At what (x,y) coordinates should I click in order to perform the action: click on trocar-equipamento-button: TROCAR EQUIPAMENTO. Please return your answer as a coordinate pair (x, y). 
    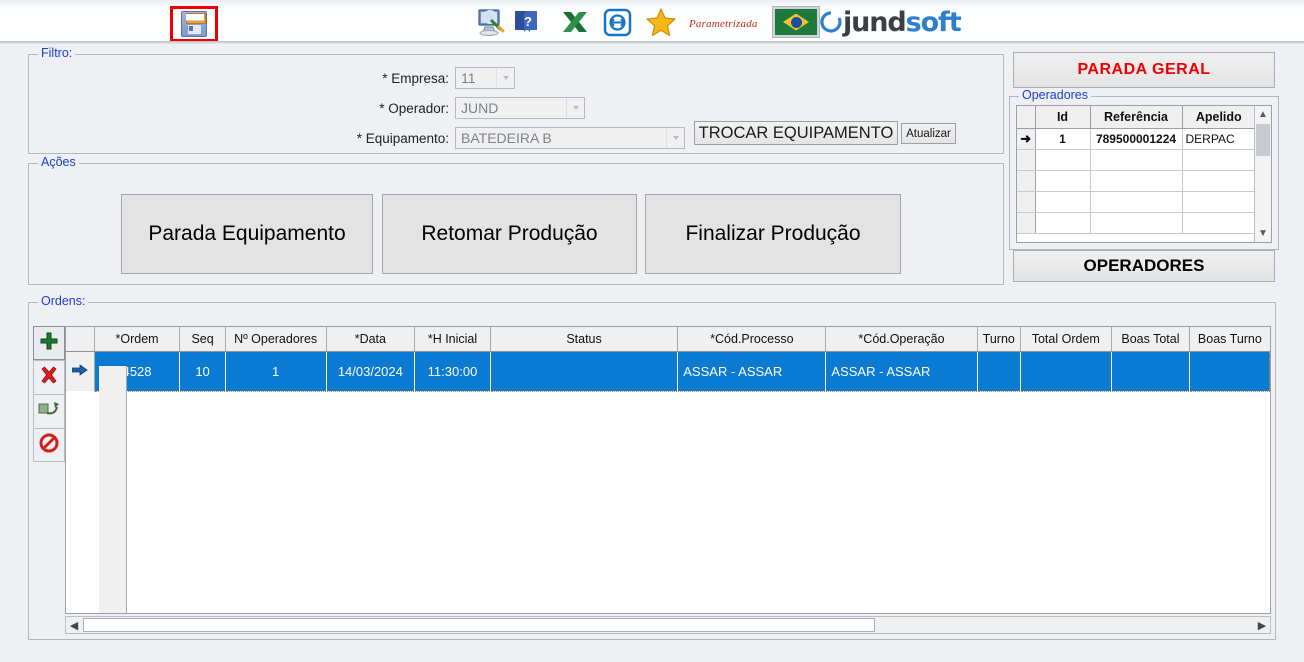
    Looking at the image, I should click on (796, 133).